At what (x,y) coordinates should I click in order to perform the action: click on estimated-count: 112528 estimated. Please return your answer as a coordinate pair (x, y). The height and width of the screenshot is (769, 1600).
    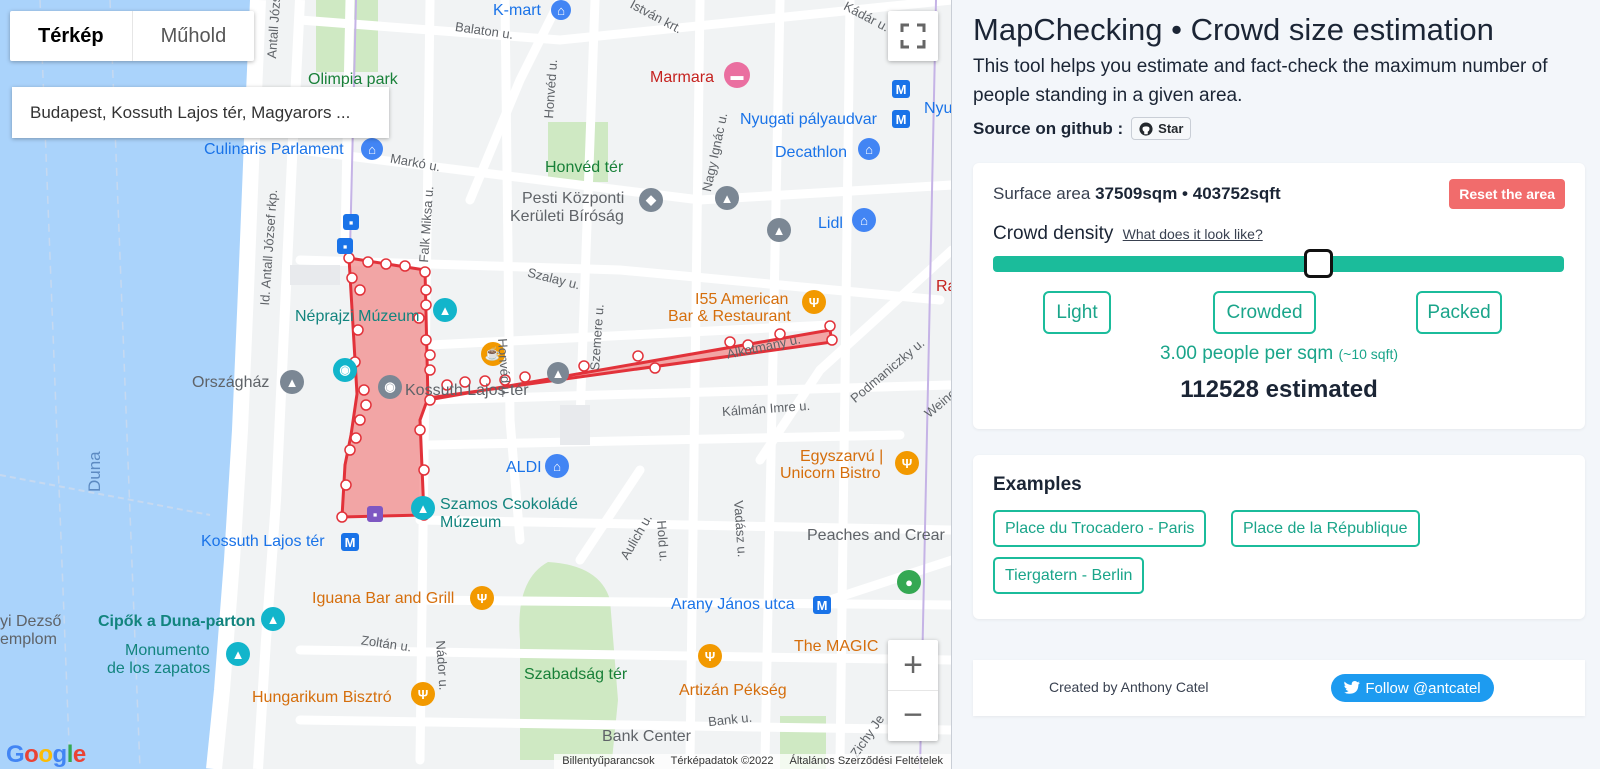
    Looking at the image, I should click on (1279, 389).